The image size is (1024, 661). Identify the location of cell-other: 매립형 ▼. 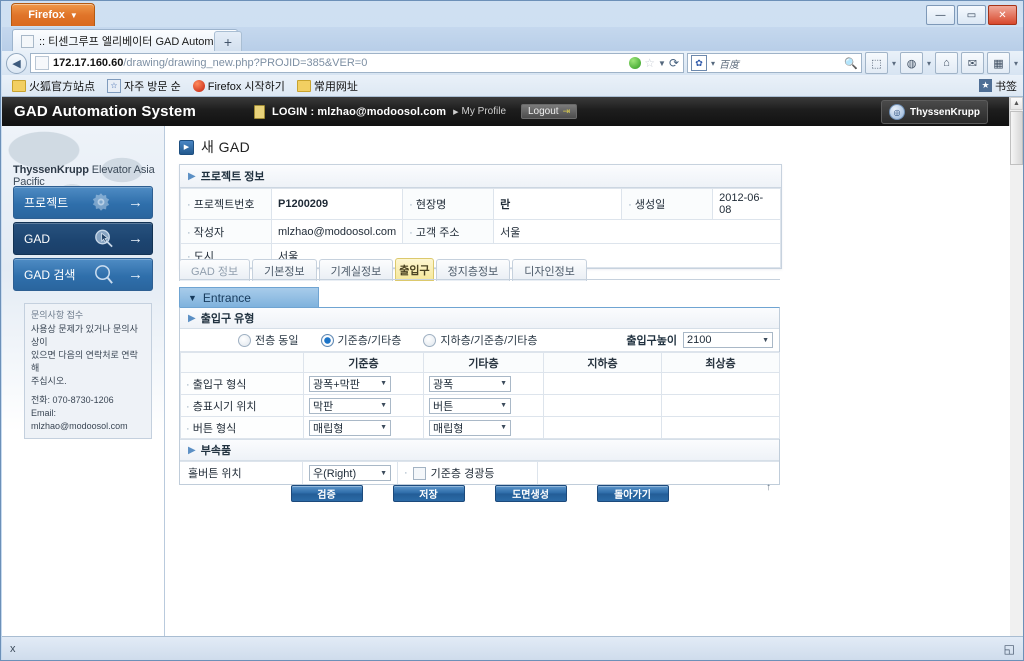
(483, 427).